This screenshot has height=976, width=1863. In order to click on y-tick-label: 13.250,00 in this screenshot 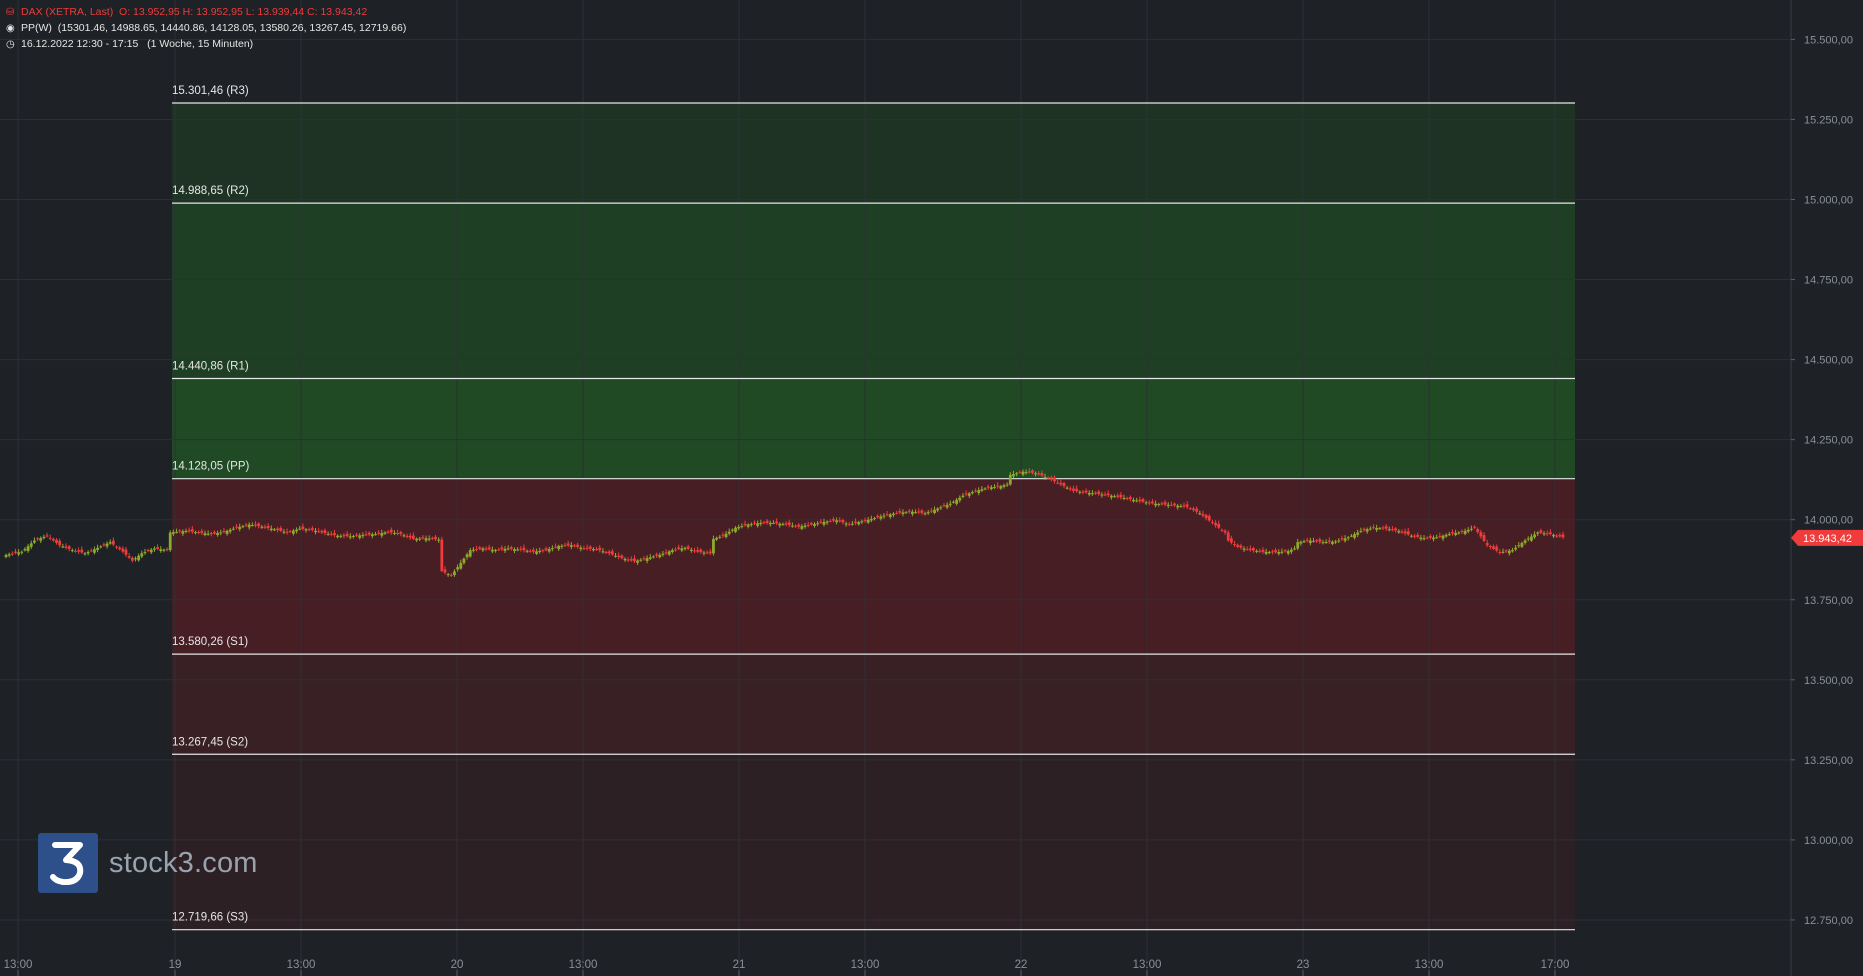, I will do `click(1828, 761)`.